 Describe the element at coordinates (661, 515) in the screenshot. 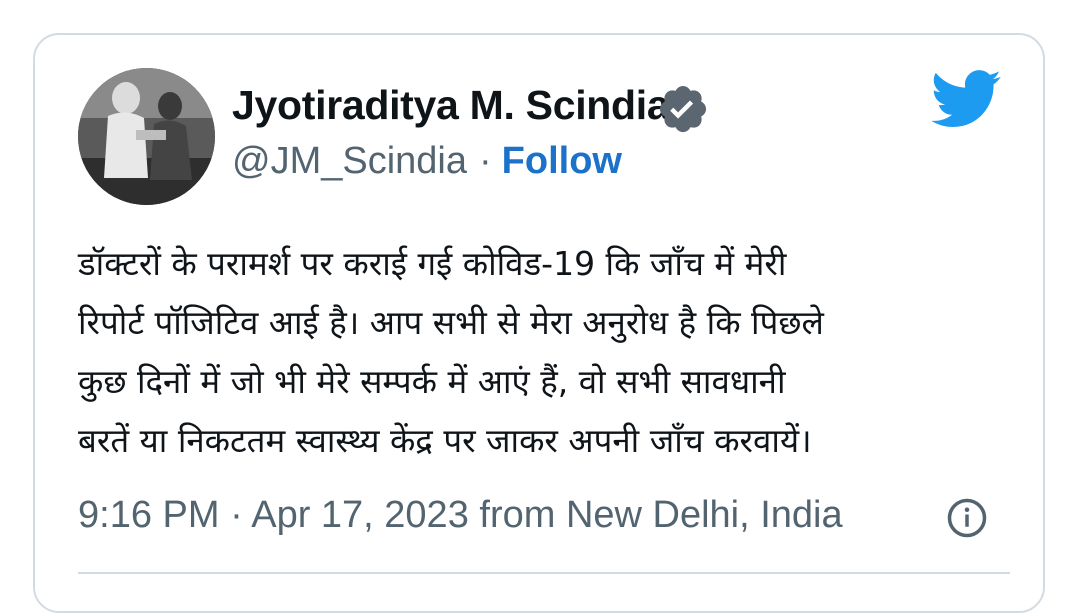

I see `tweet-location: from New Delhi, India` at that location.